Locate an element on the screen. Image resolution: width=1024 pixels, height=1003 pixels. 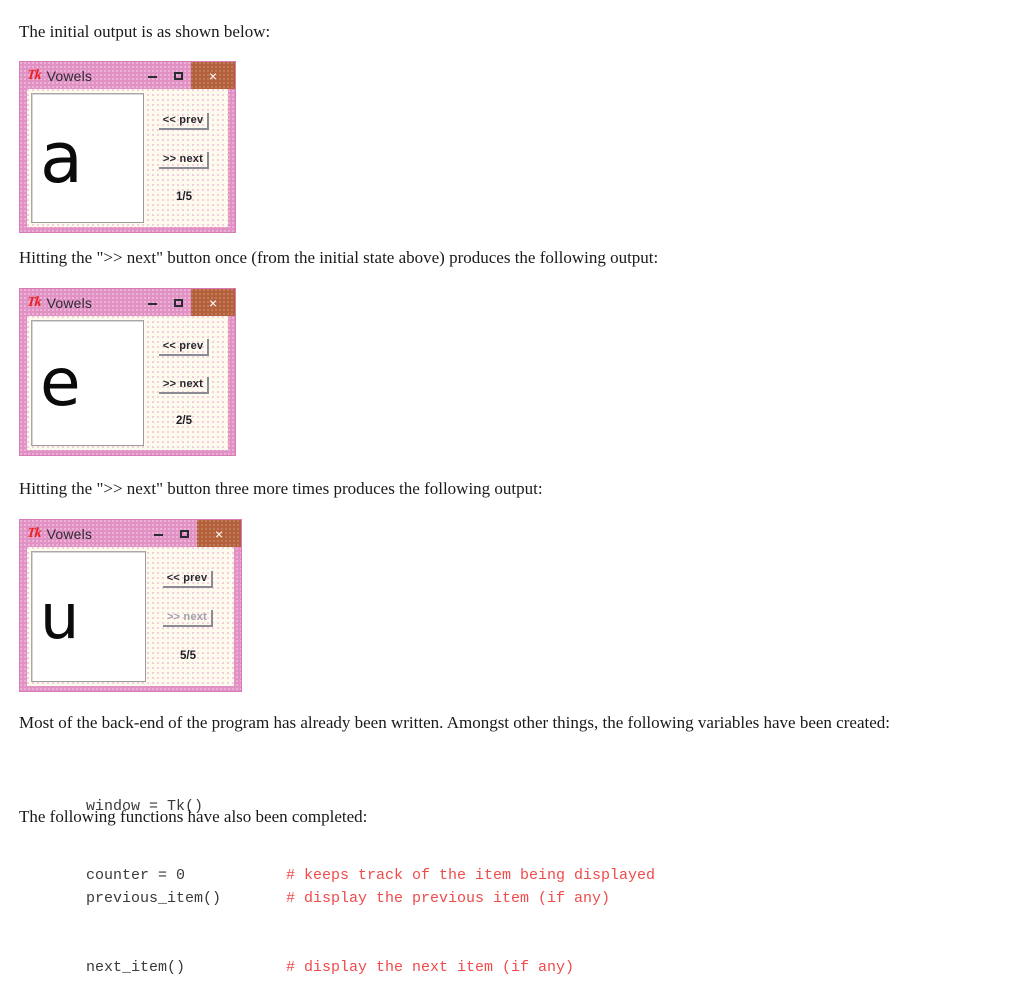
window-body: a << prev >> next 1/5 is located at coordinates (127, 158).